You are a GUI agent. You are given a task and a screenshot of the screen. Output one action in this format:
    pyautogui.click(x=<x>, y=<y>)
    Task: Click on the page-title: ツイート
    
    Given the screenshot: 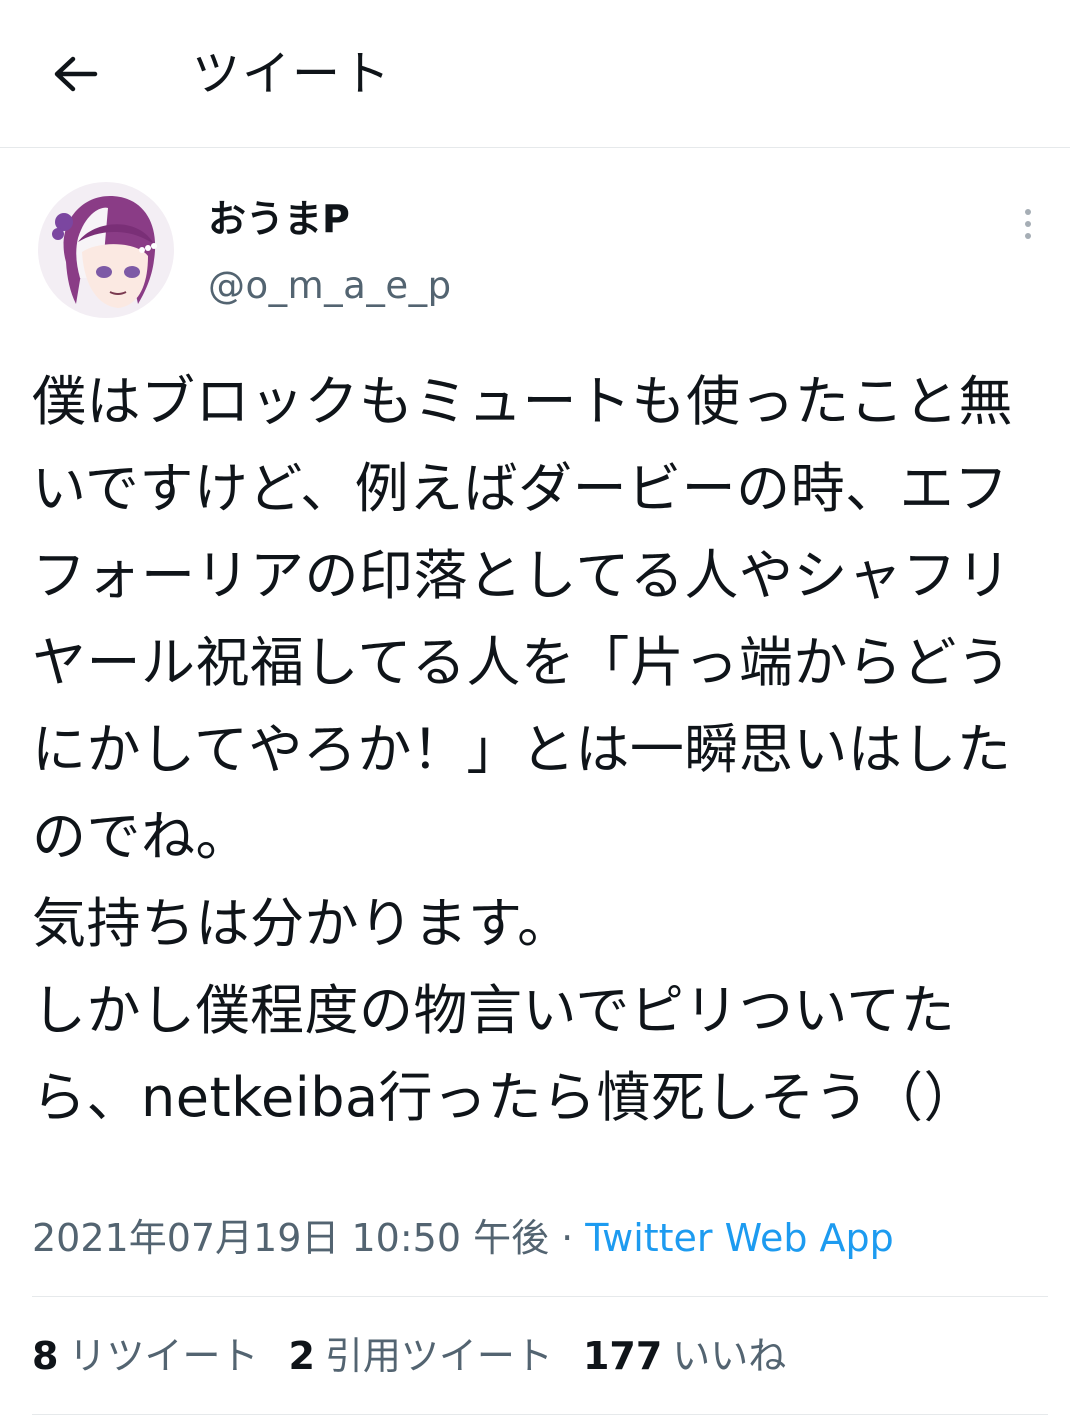 What is the action you would take?
    pyautogui.click(x=292, y=74)
    